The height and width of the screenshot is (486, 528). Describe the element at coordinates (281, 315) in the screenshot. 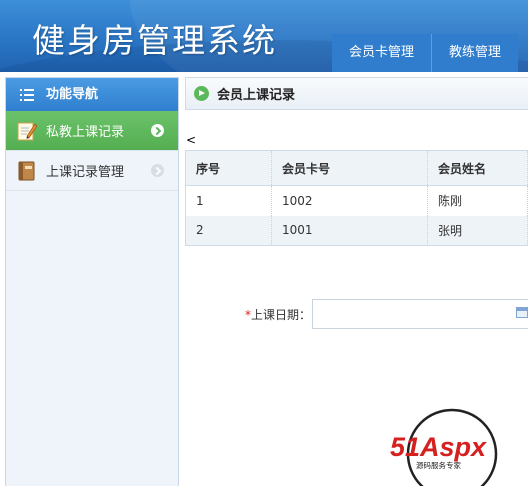

I see `date-label-text: 上课日期：` at that location.